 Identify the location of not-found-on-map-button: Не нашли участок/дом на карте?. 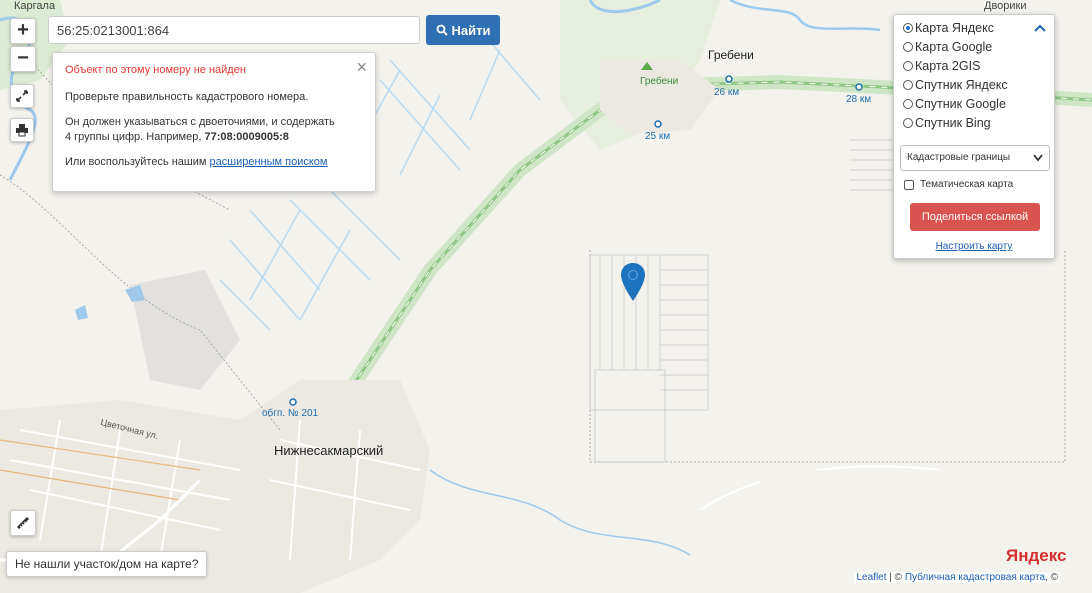
(107, 564).